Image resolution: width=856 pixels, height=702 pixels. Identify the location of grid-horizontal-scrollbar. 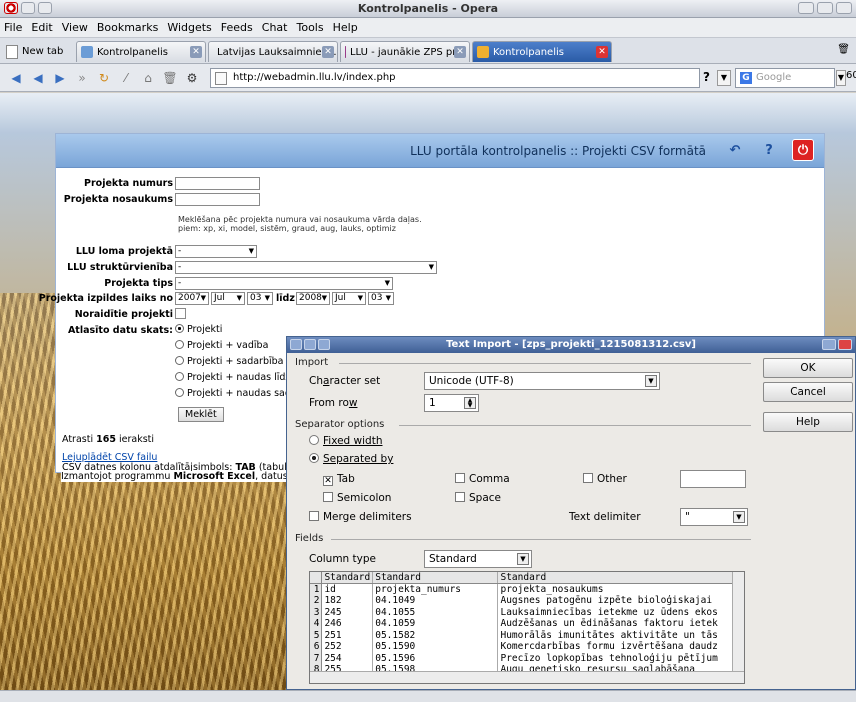
(527, 677).